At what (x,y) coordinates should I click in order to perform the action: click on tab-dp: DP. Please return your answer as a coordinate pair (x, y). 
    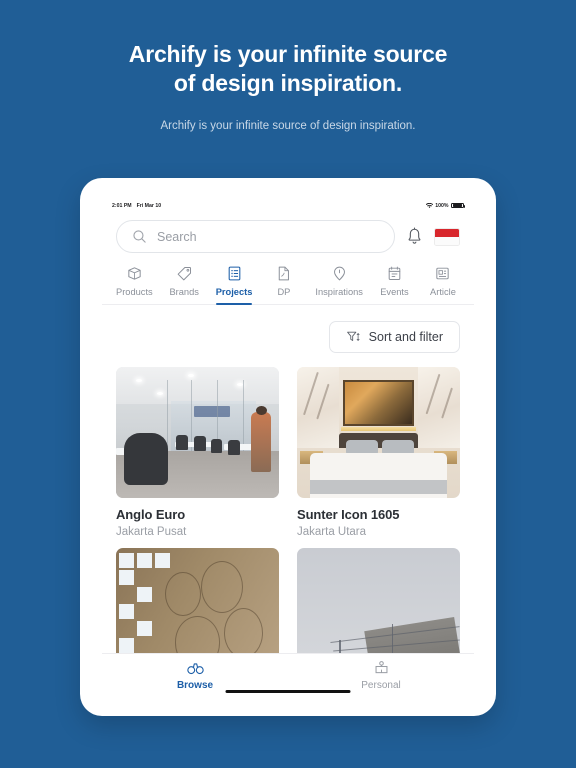
    Looking at the image, I should click on (284, 284).